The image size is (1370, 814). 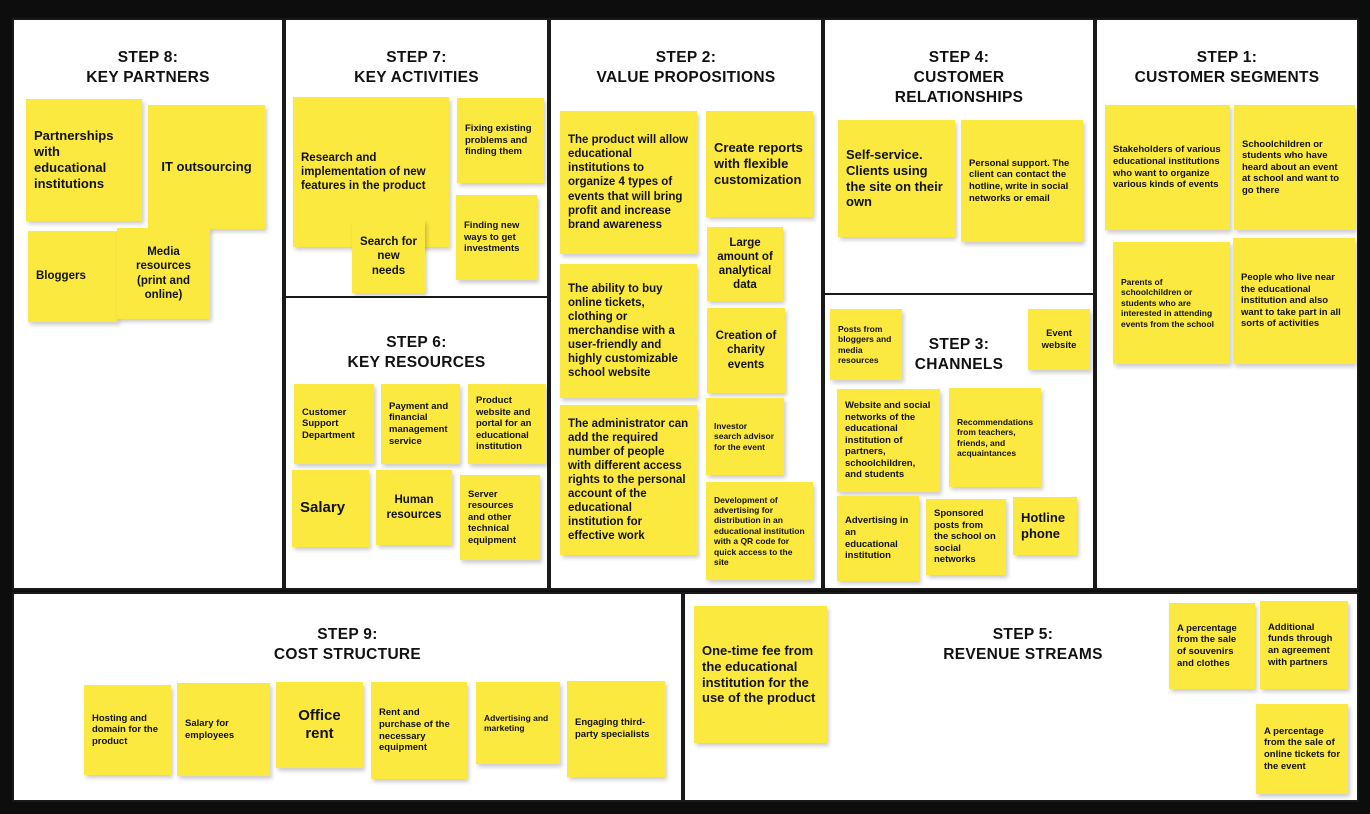 I want to click on panel-title-step1: STEP 1: CUSTOMER SEGMENTS, so click(x=1227, y=67).